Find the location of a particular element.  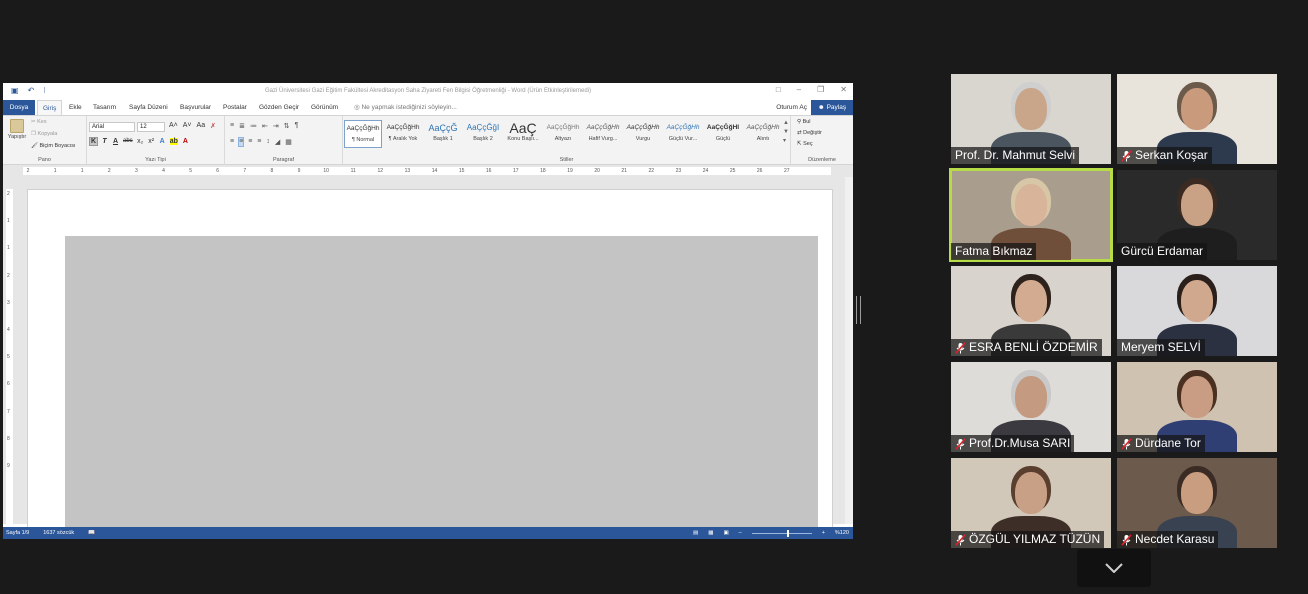

copy-button: ❐ Kopyala is located at coordinates (44, 134).